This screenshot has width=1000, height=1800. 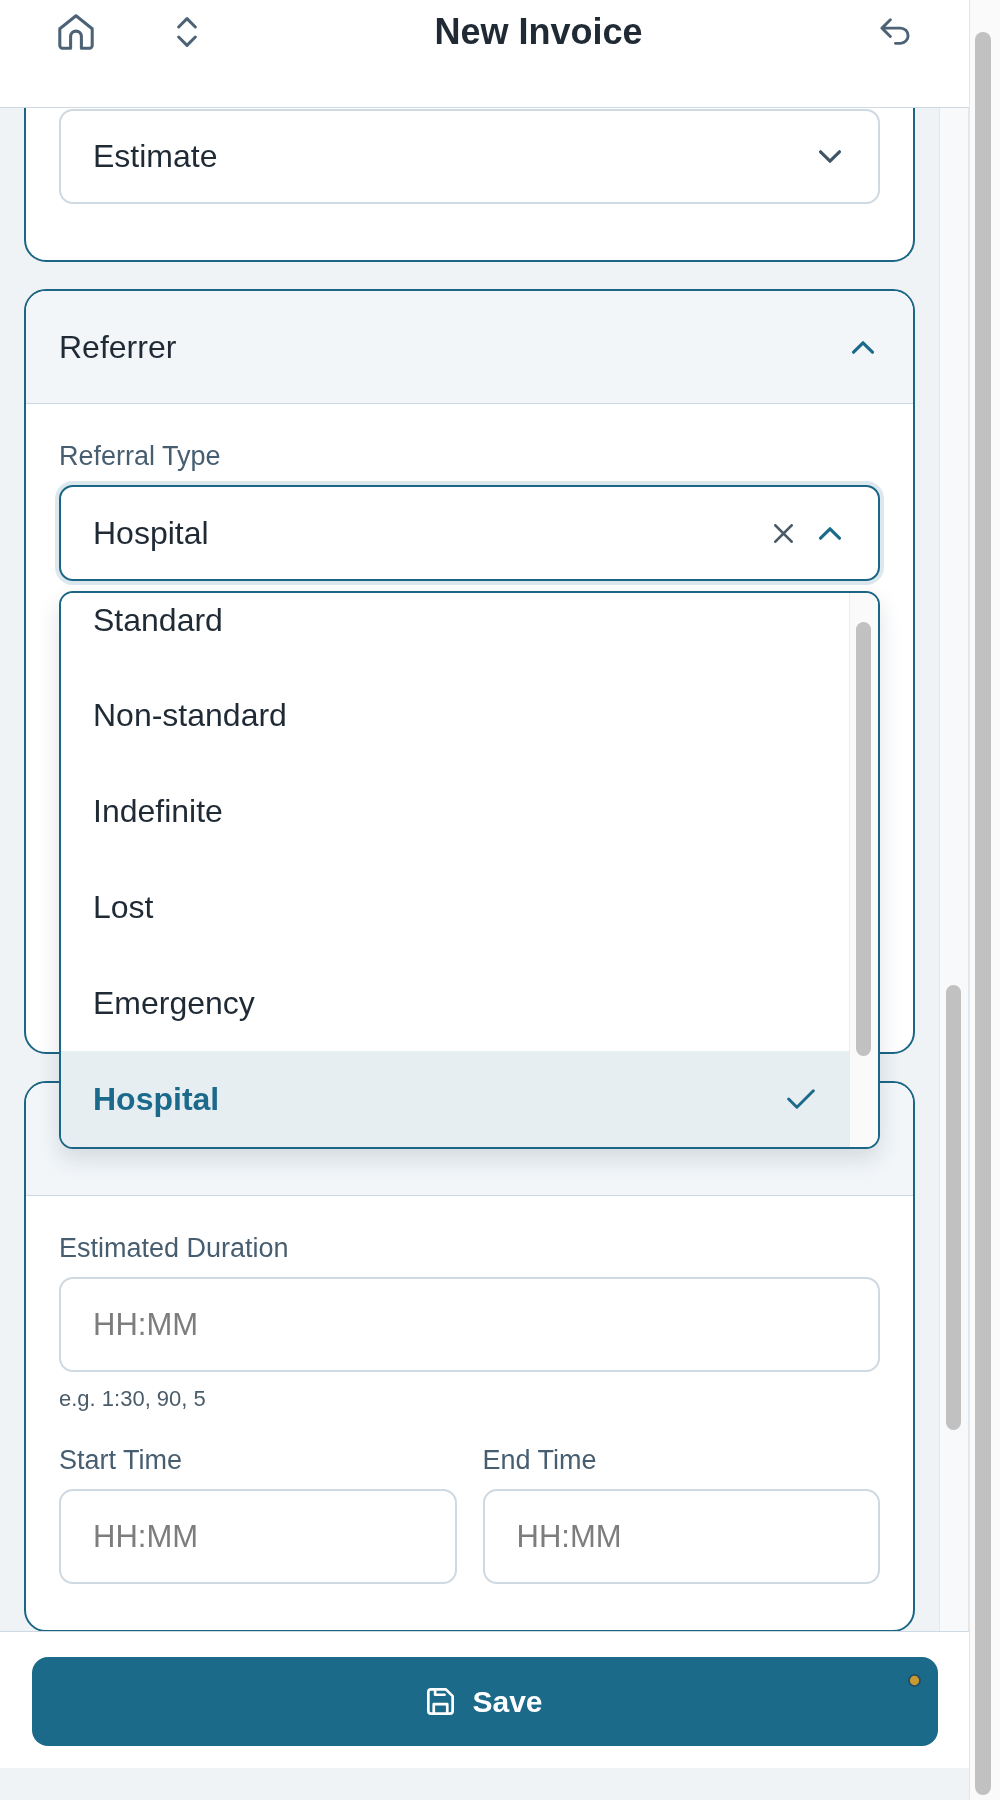 I want to click on hint-text: e.g. 1:30, 90, 5, so click(x=133, y=1399).